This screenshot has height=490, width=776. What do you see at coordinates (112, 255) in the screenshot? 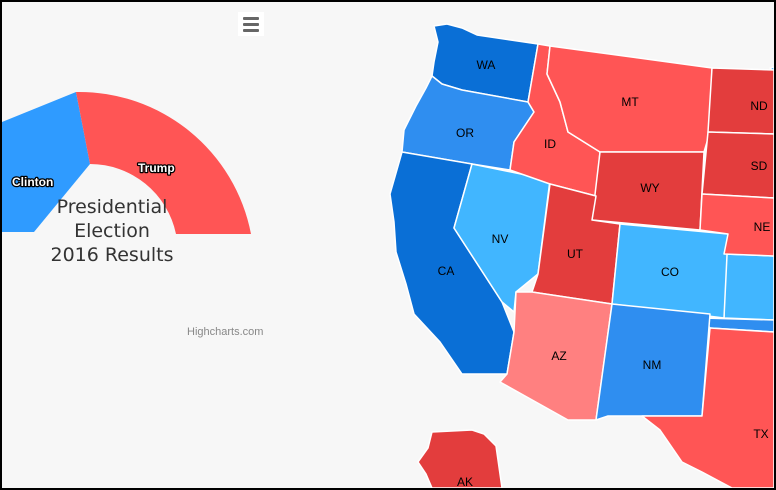
I see `chart-title-line-3: 2016 Results` at bounding box center [112, 255].